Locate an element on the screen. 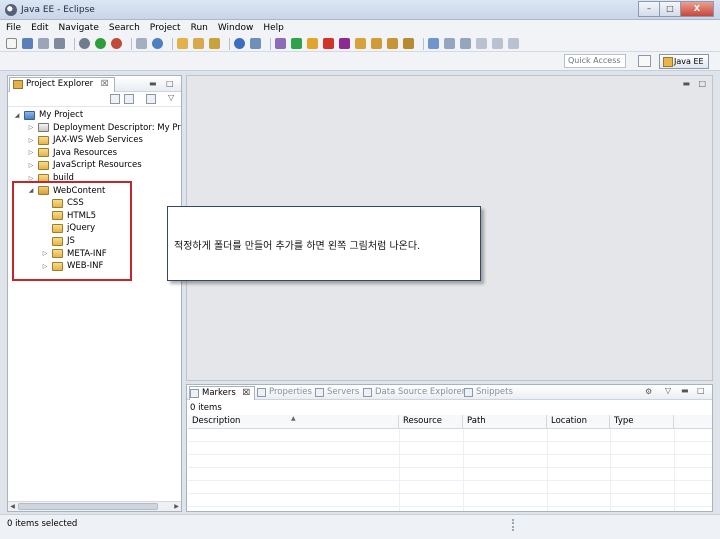 This screenshot has width=720, height=539. view-dropdown-icon: ▽ is located at coordinates (668, 390).